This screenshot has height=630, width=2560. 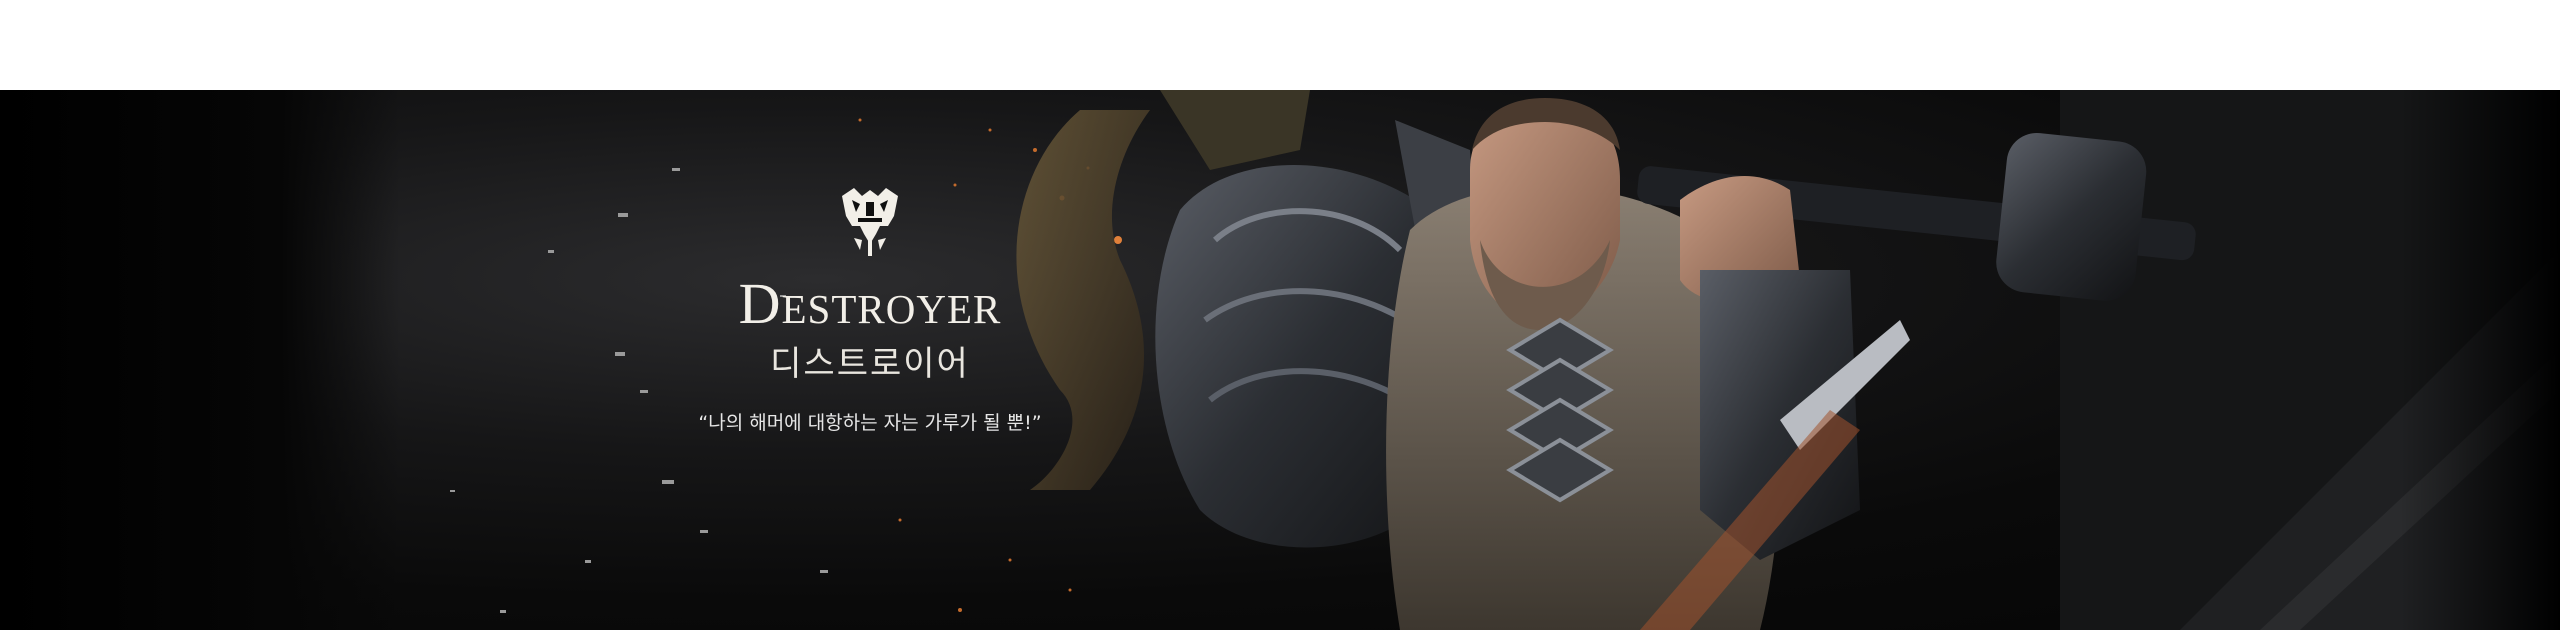 What do you see at coordinates (2480, 360) in the screenshot?
I see `banner-shadow-right` at bounding box center [2480, 360].